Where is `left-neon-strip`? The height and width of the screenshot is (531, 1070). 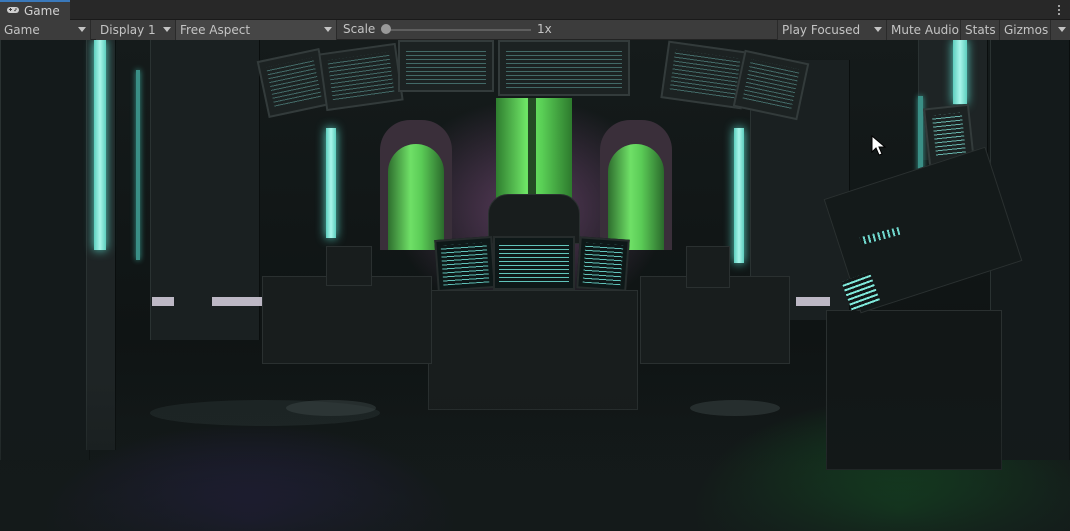 left-neon-strip is located at coordinates (138, 165).